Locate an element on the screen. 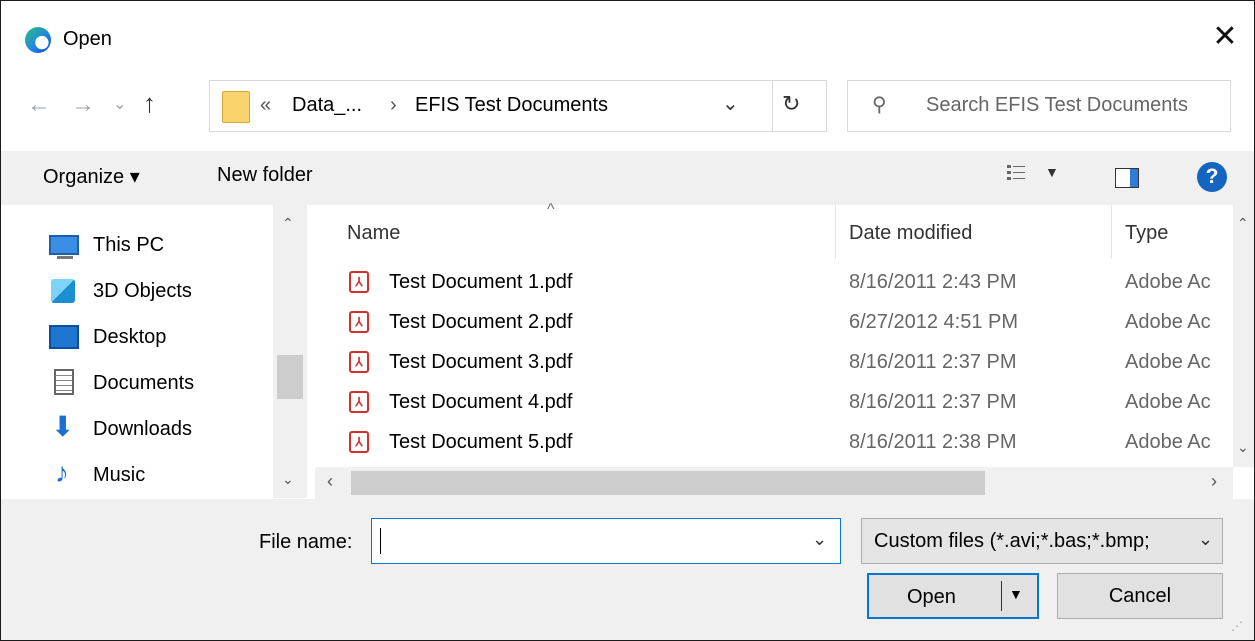  forward-button: → is located at coordinates (83, 105).